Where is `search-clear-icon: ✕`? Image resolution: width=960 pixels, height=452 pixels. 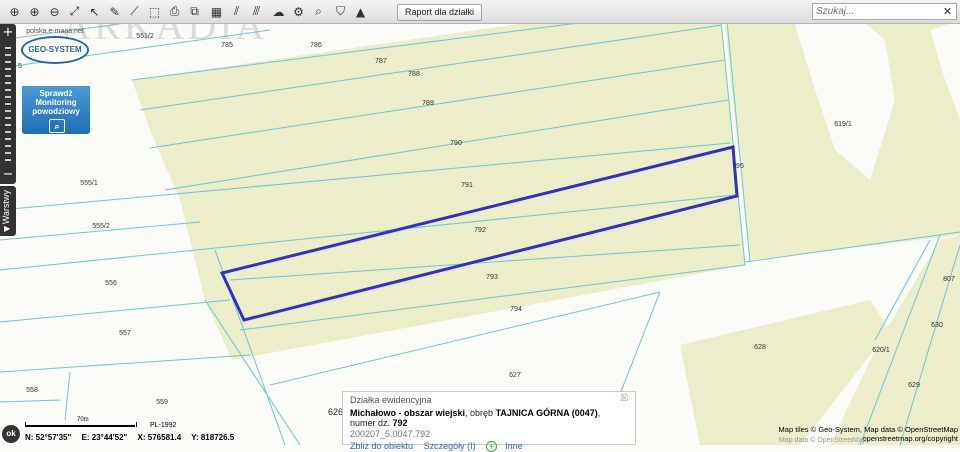 search-clear-icon: ✕ is located at coordinates (947, 11).